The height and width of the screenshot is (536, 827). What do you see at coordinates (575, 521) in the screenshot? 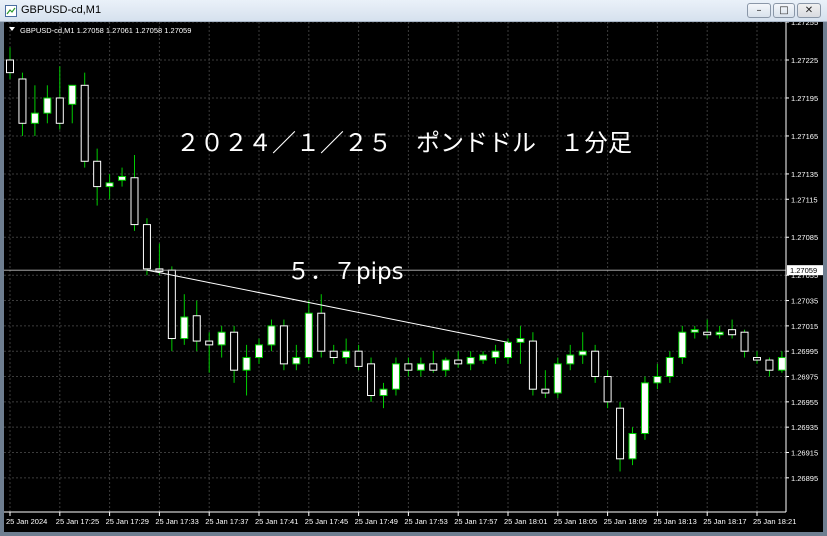
I see `time-tick-label: 25 Jan 18:05` at bounding box center [575, 521].